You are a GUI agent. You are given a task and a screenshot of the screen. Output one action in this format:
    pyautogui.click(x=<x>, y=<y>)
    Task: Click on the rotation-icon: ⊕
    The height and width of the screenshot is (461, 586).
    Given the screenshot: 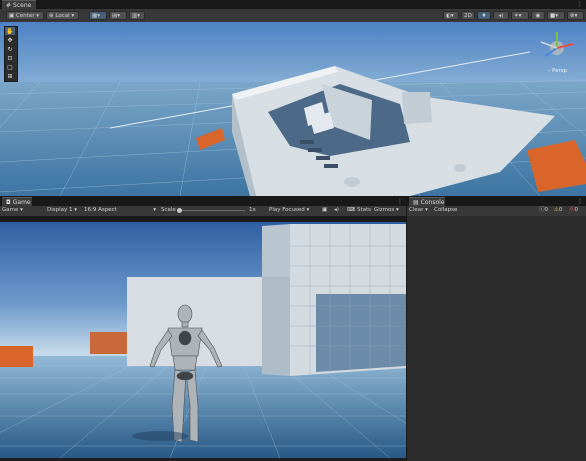 What is the action you would take?
    pyautogui.click(x=51, y=16)
    